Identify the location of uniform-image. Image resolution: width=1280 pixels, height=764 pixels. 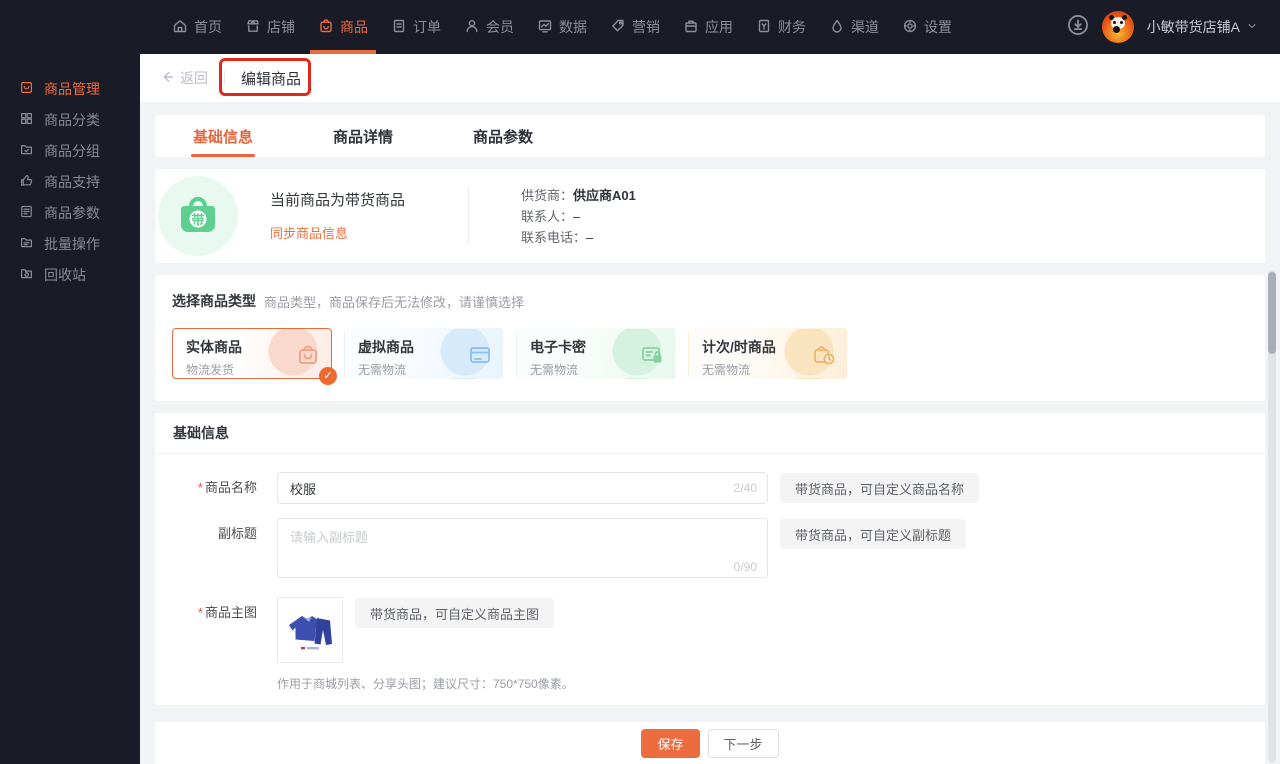
(310, 630).